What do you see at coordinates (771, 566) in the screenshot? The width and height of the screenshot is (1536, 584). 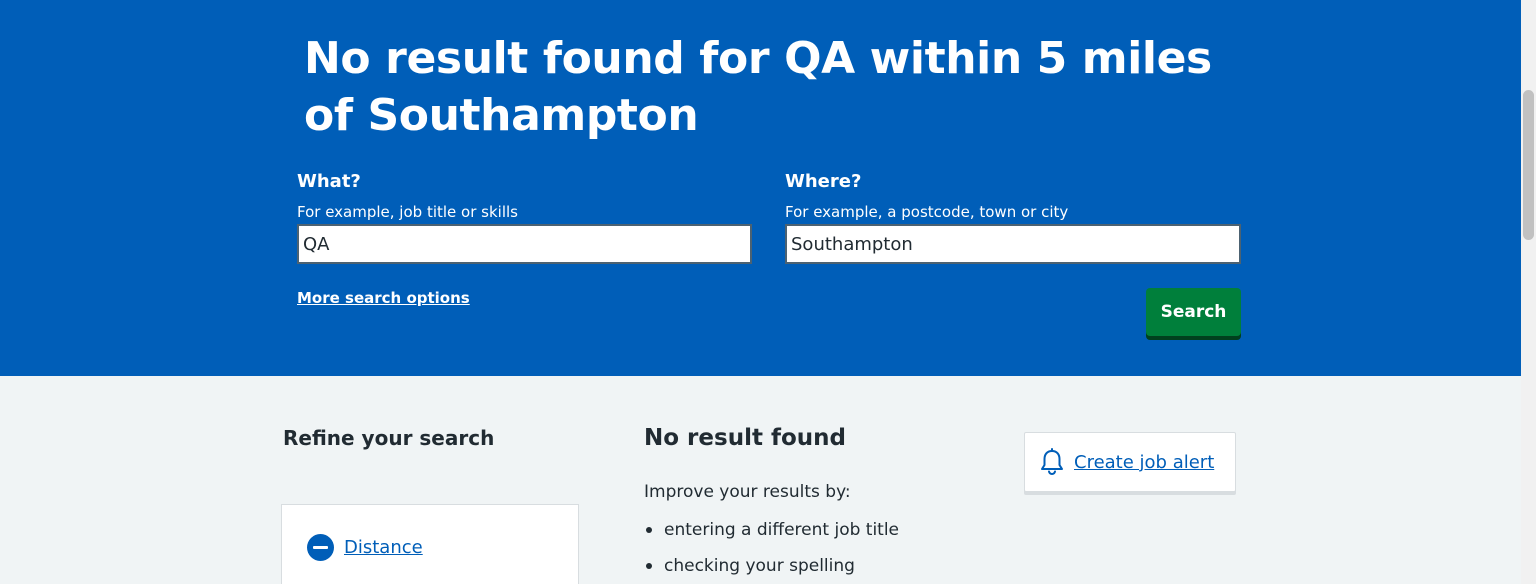 I see `list-item: checking your spelling` at bounding box center [771, 566].